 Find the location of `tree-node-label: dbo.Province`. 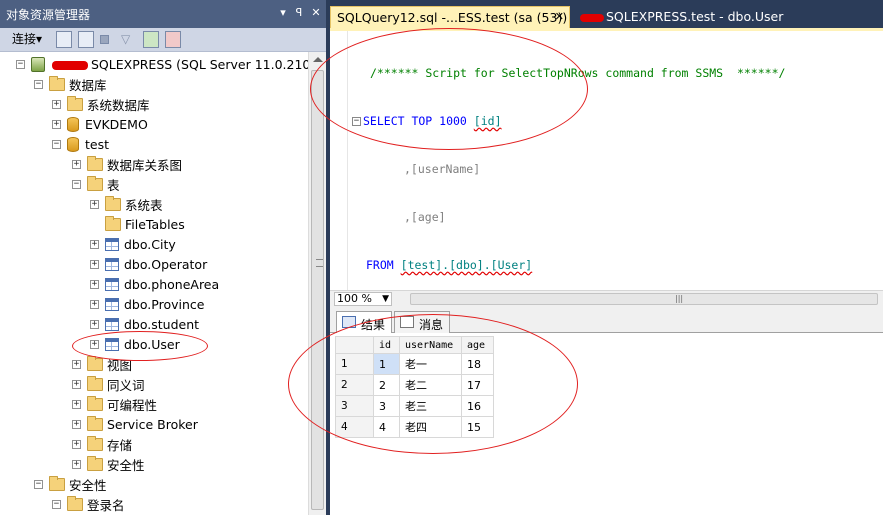

tree-node-label: dbo.Province is located at coordinates (164, 304).